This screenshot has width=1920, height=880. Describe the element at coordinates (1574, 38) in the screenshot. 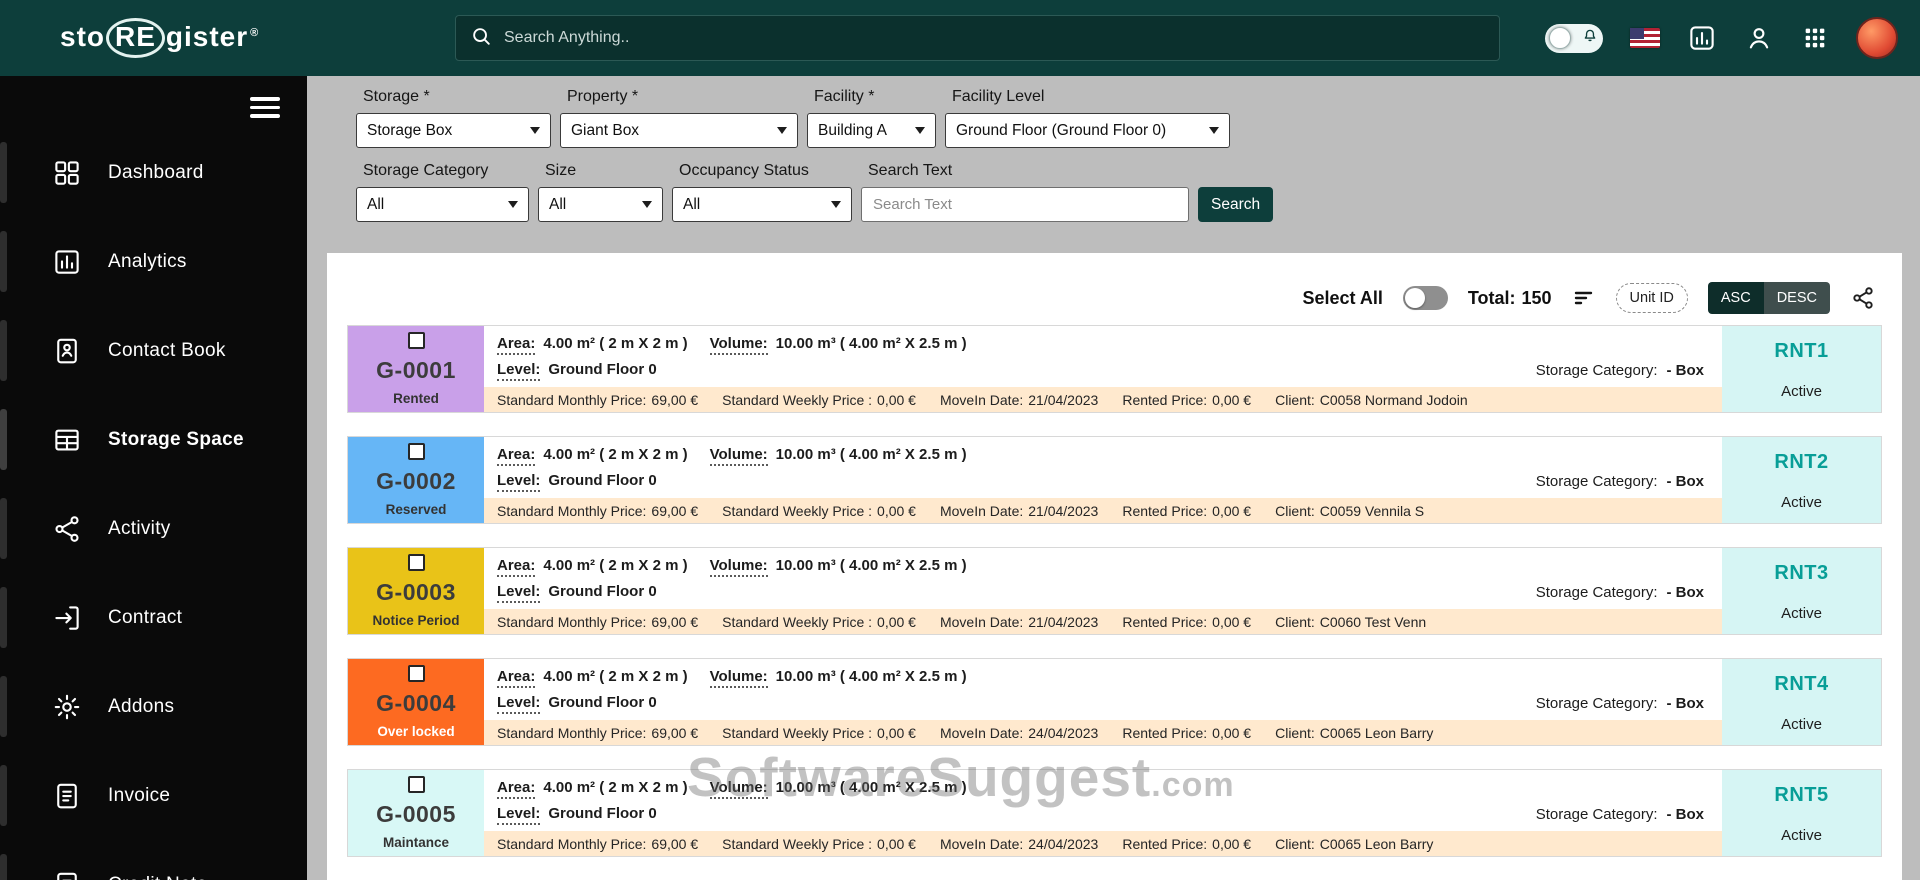

I see `theme-notification-toggle` at that location.